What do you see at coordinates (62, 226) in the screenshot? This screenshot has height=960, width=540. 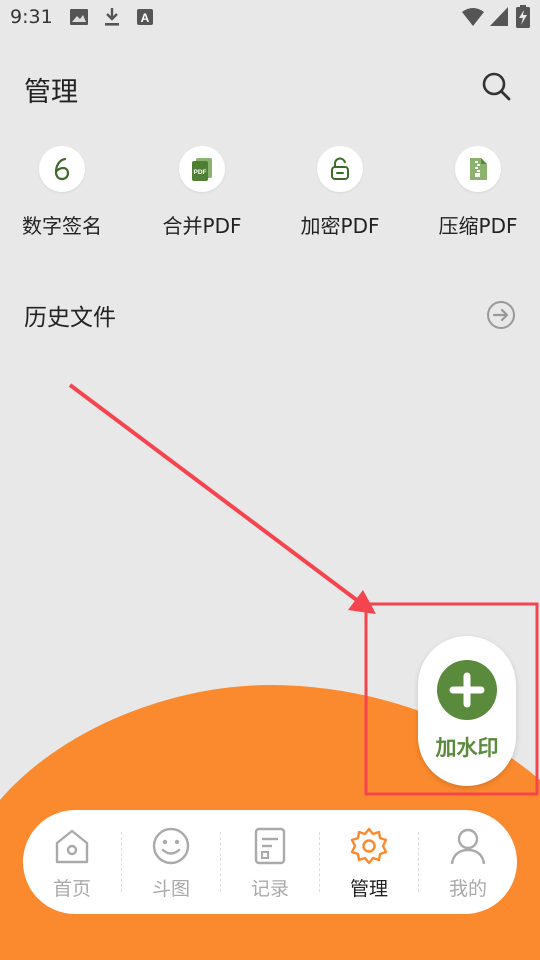 I see `tool-label: 数字签名` at bounding box center [62, 226].